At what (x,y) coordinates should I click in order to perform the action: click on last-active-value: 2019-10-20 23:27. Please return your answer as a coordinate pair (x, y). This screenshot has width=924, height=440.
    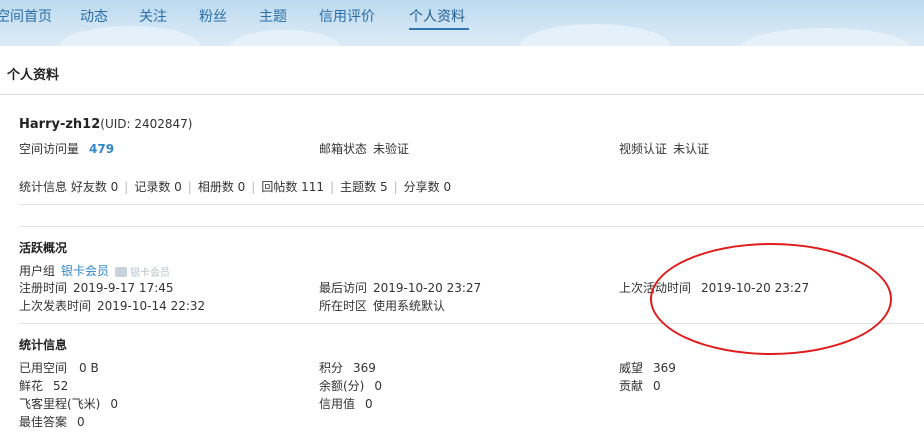
    Looking at the image, I should click on (755, 288).